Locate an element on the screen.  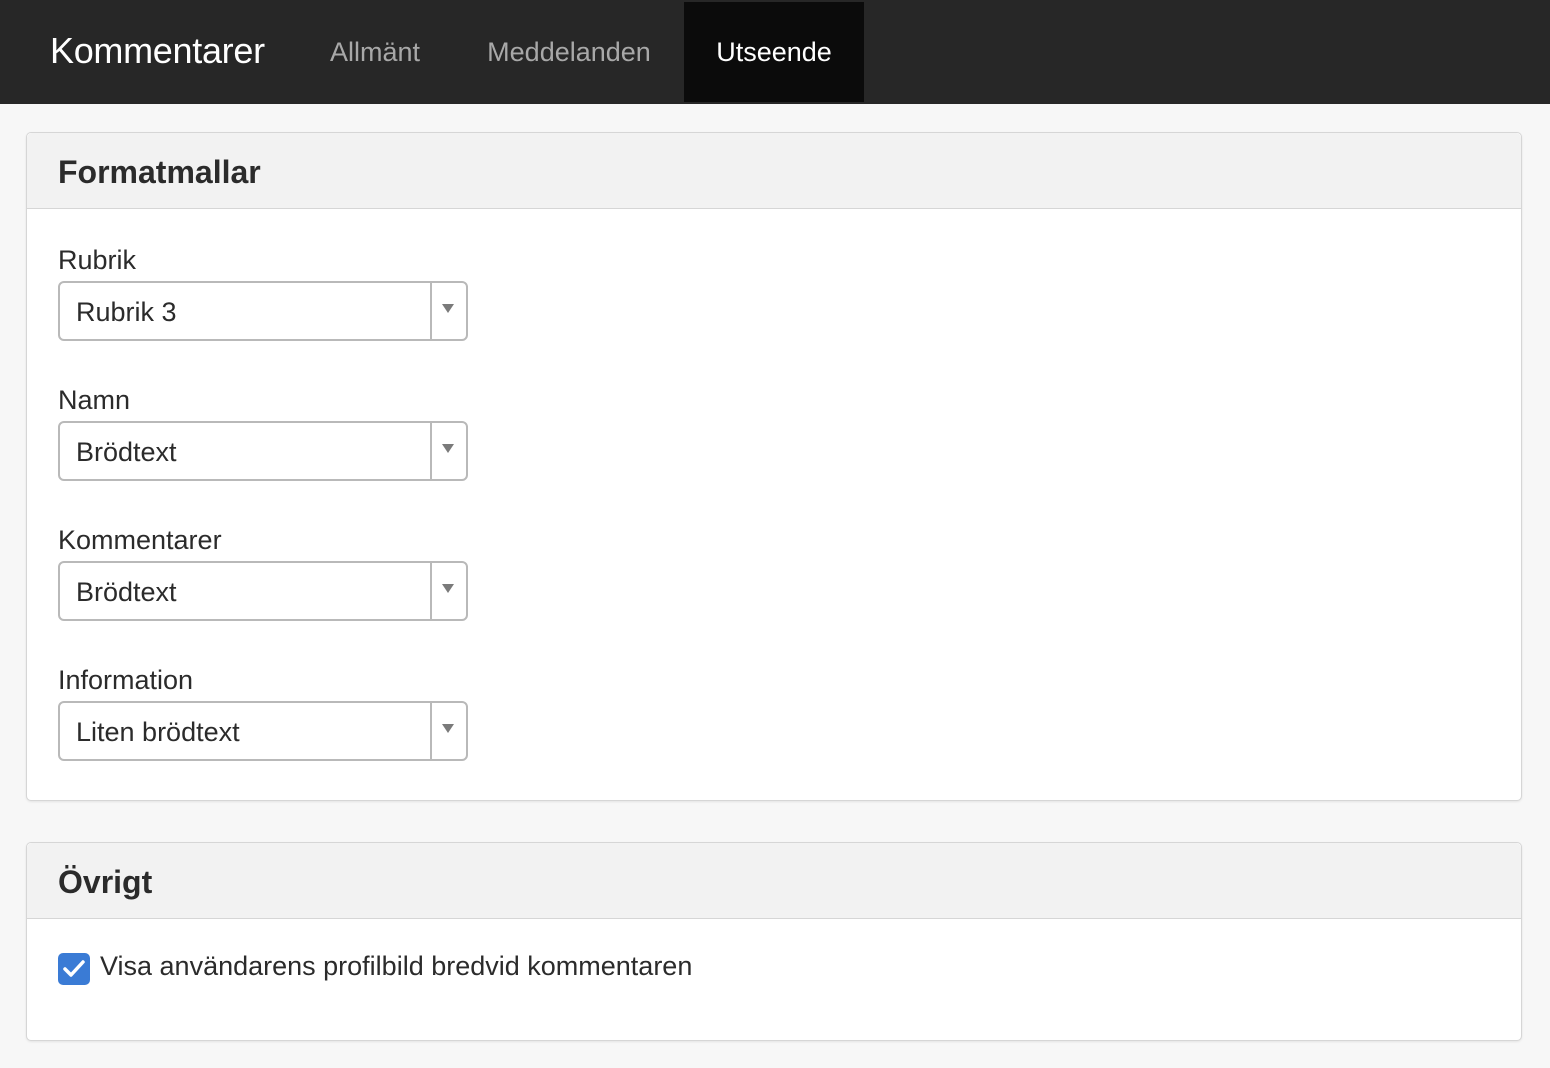
rubrik-select-value: Rubrik 3 is located at coordinates (126, 312).